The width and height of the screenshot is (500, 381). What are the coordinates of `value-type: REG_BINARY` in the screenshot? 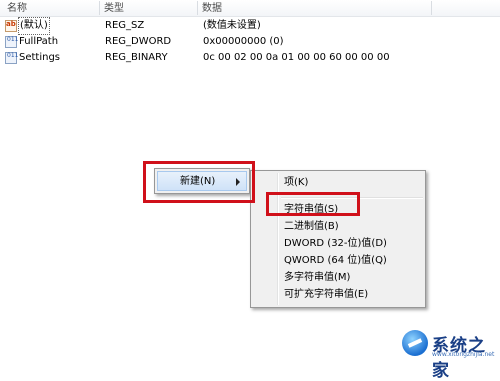 It's located at (136, 57).